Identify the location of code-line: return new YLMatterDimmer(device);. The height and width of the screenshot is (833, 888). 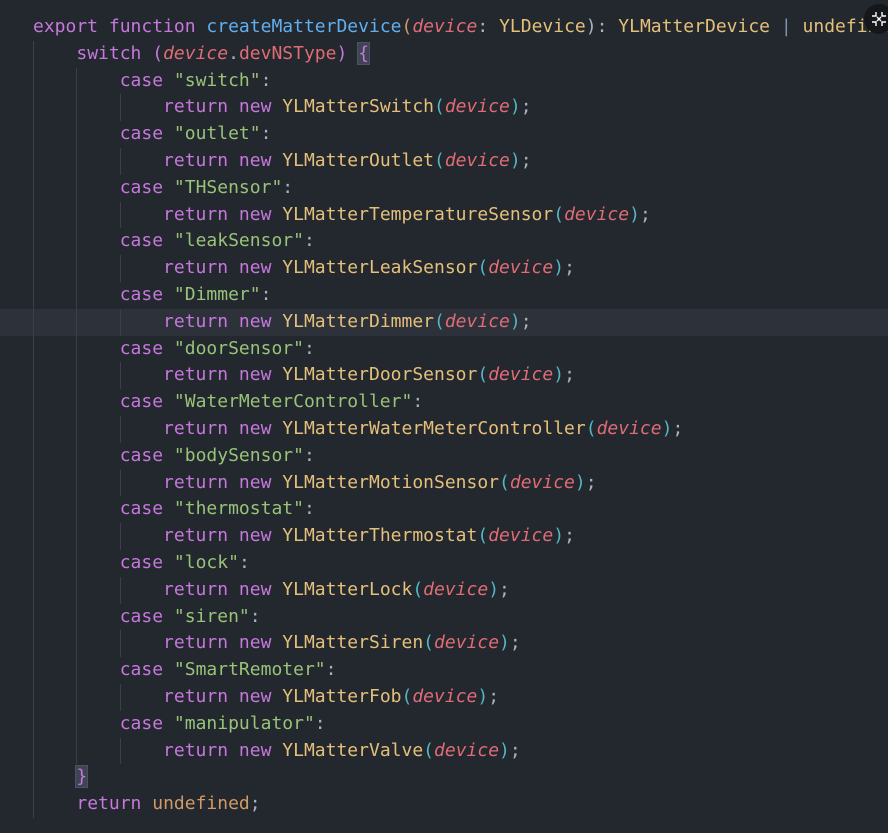
(444, 322).